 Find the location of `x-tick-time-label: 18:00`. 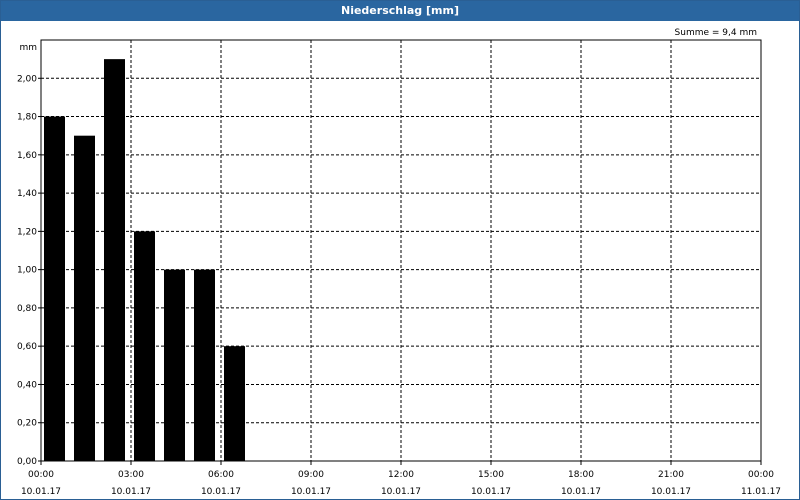

x-tick-time-label: 18:00 is located at coordinates (581, 475).